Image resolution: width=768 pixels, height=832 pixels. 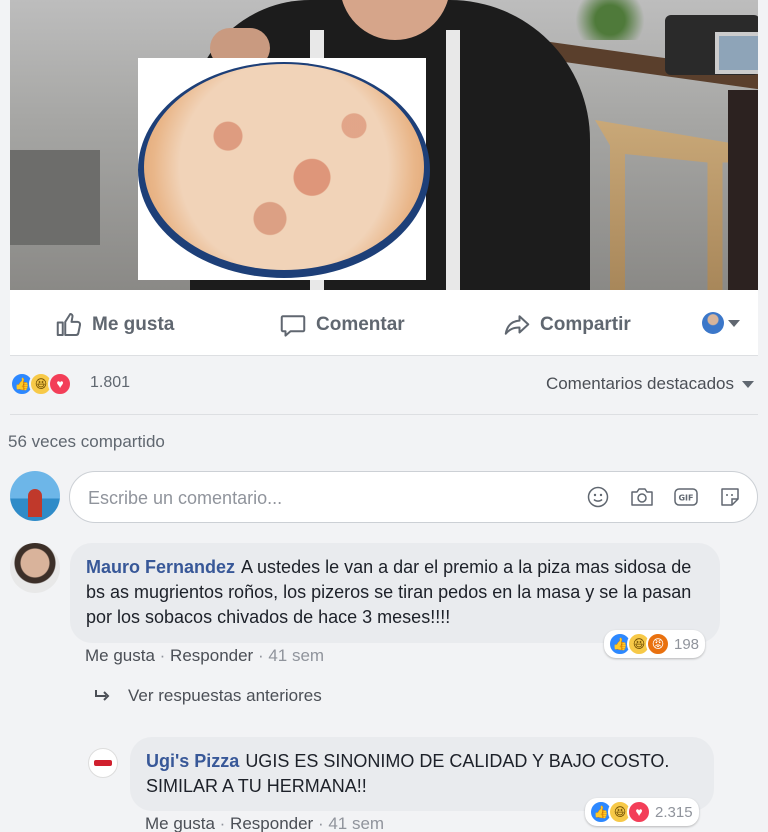 What do you see at coordinates (293, 326) in the screenshot?
I see `comment-bubble-icon` at bounding box center [293, 326].